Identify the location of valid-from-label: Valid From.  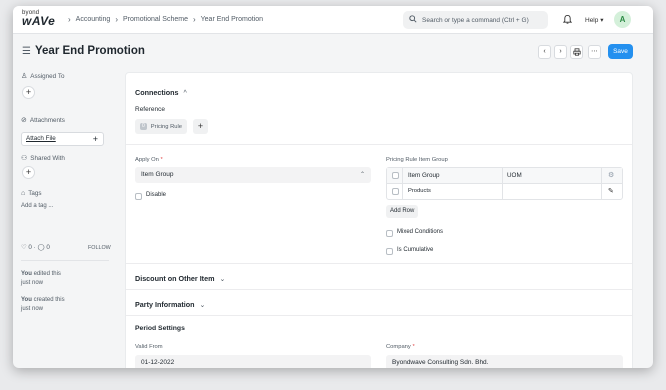
(149, 347).